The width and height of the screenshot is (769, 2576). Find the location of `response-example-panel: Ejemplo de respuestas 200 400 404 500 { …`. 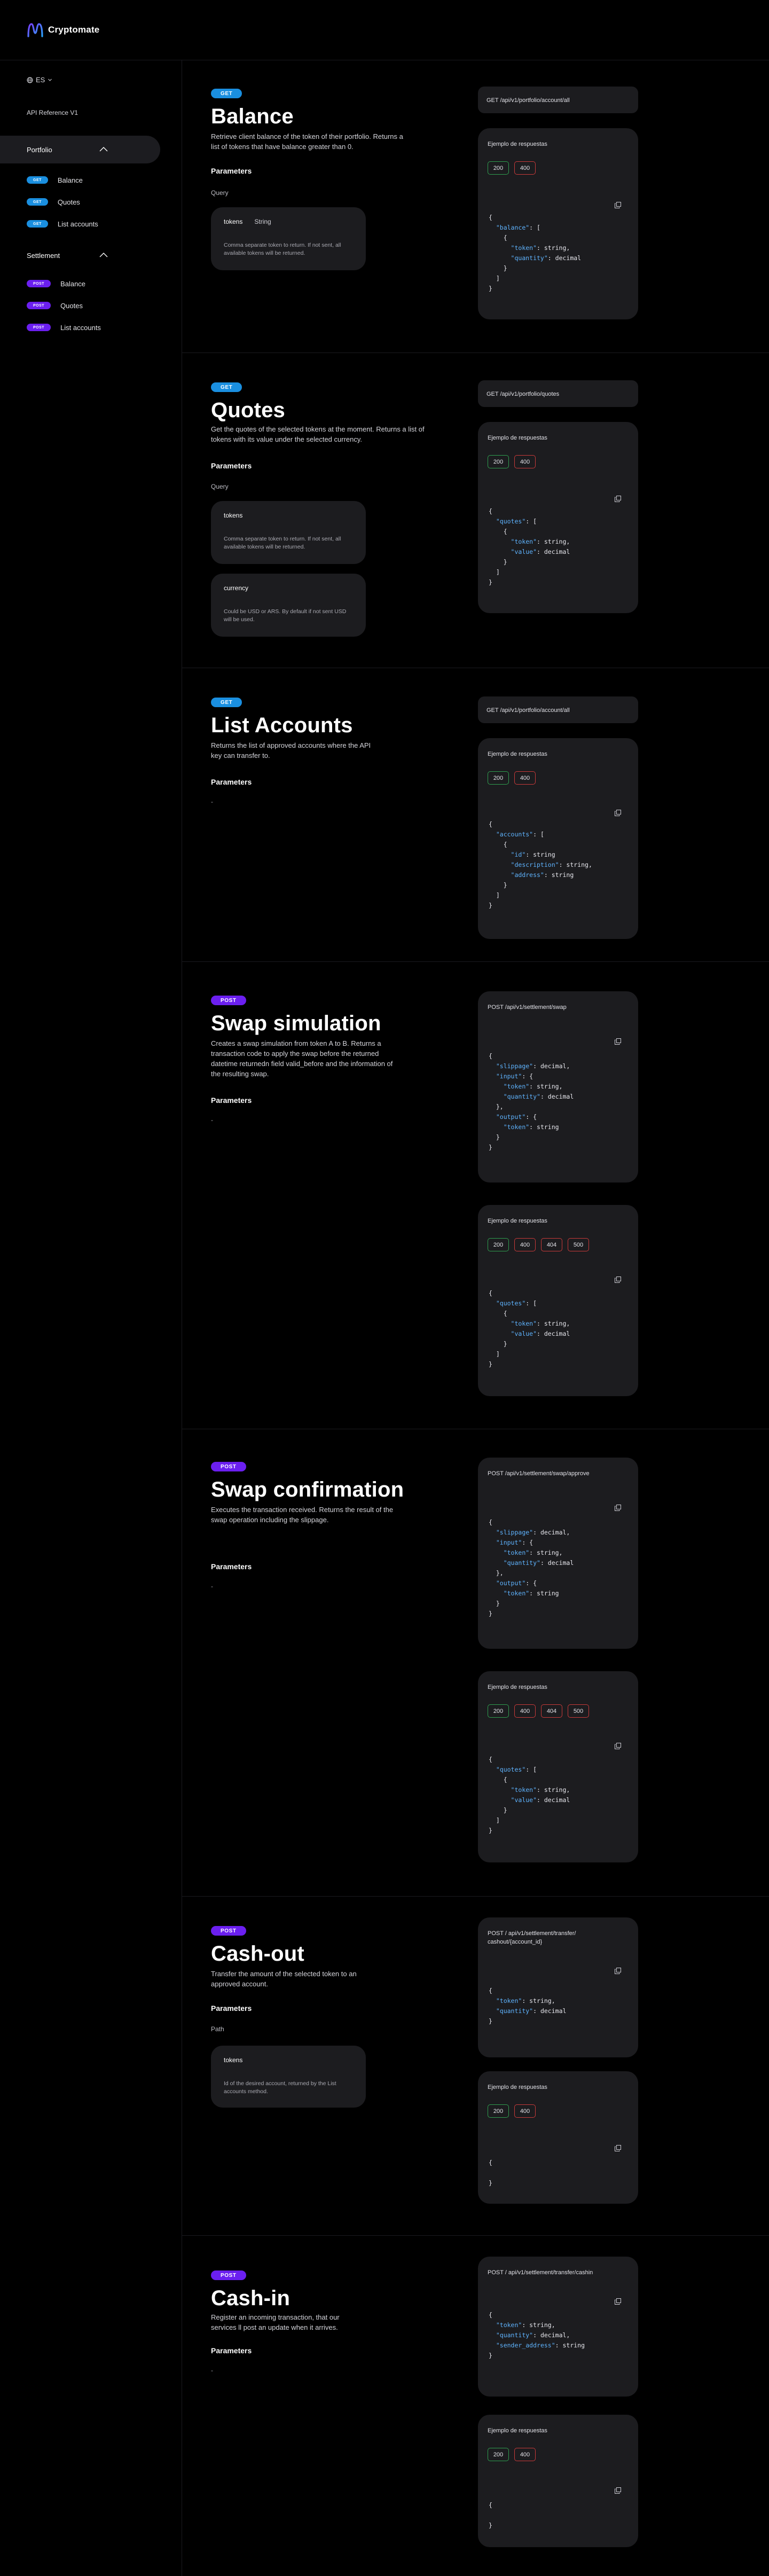

response-example-panel: Ejemplo de respuestas 200 400 404 500 { … is located at coordinates (558, 1766).